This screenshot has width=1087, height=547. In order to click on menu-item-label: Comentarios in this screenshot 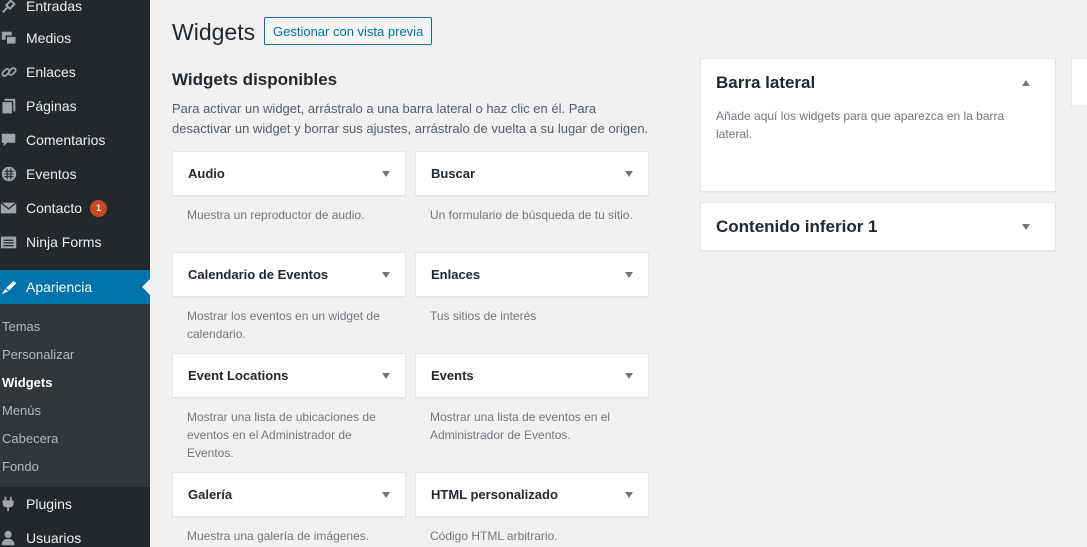, I will do `click(66, 140)`.